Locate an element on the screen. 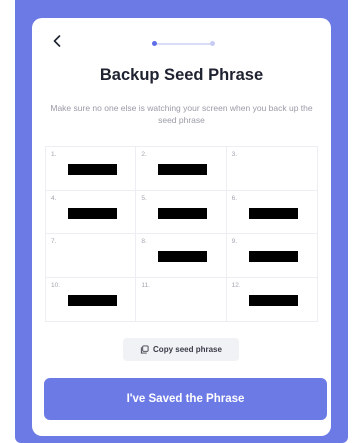  page-title: Backup Seed Phrase is located at coordinates (181, 75).